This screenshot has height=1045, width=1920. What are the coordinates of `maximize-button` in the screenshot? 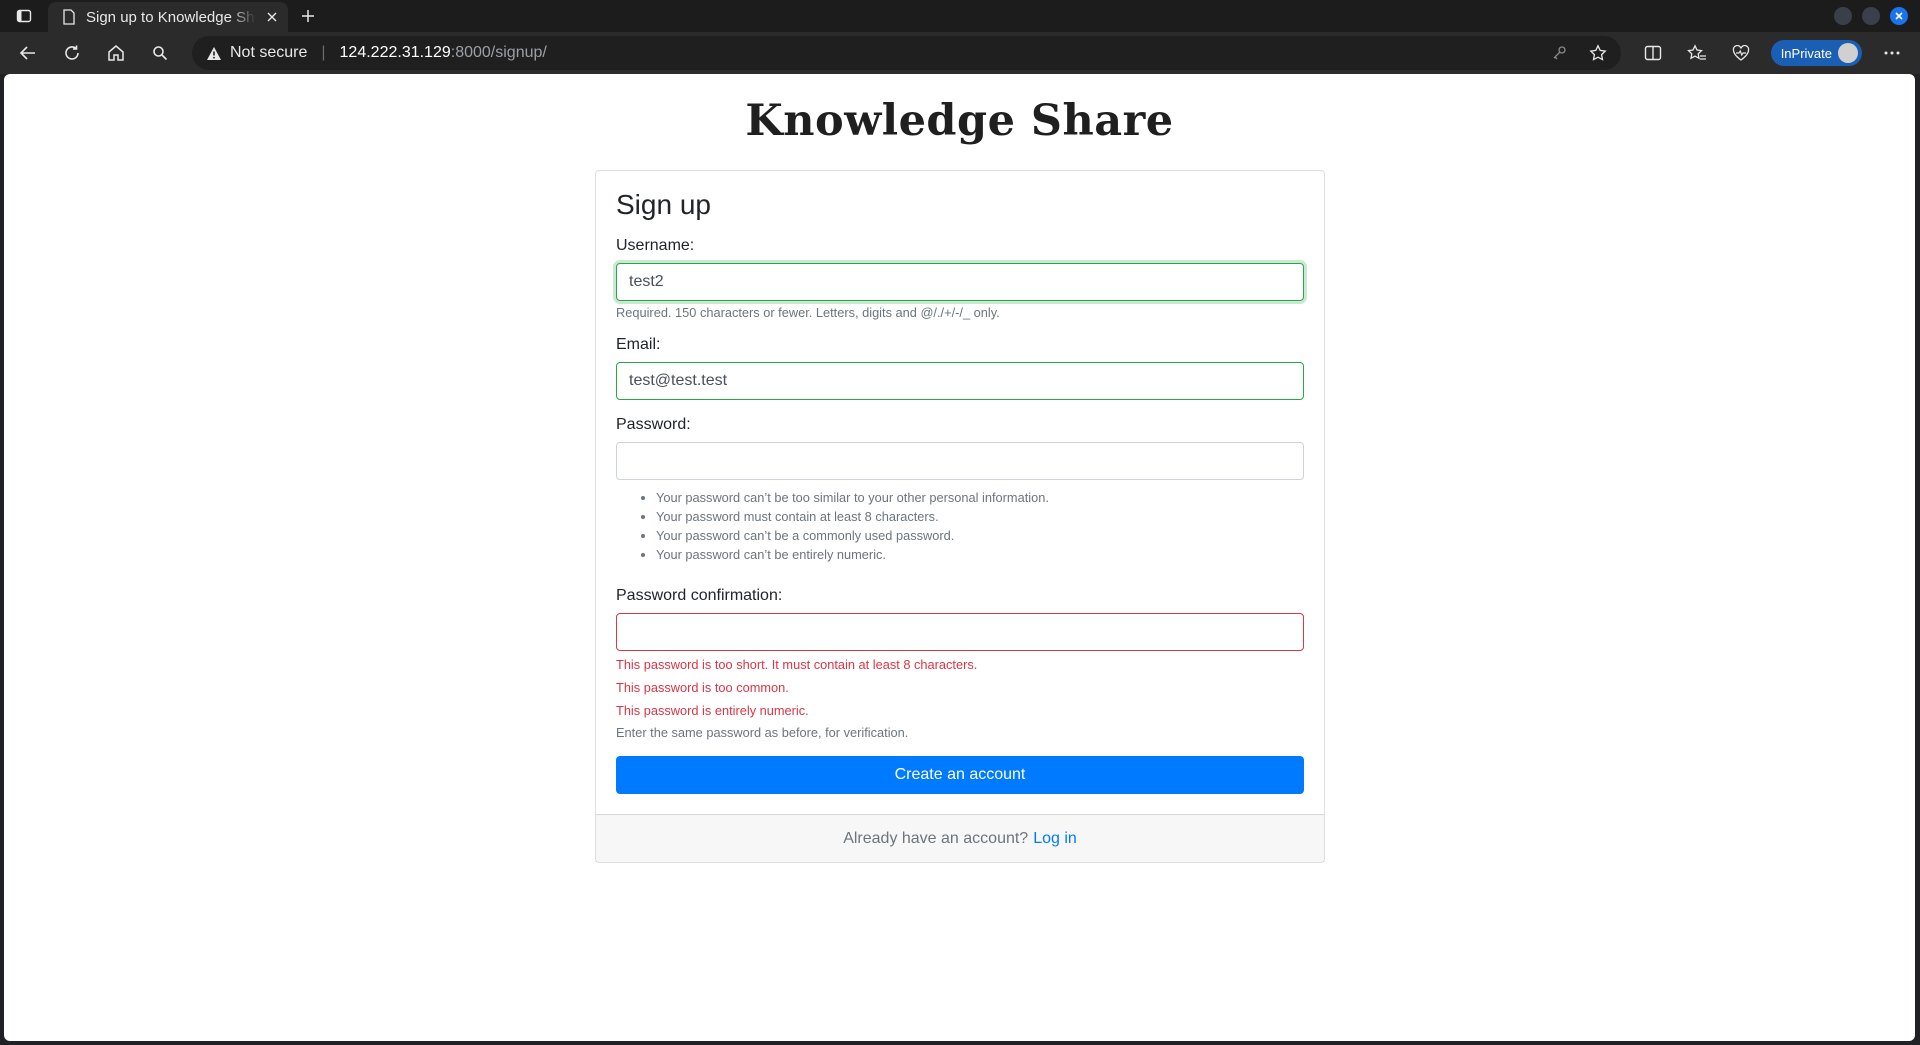 It's located at (1871, 16).